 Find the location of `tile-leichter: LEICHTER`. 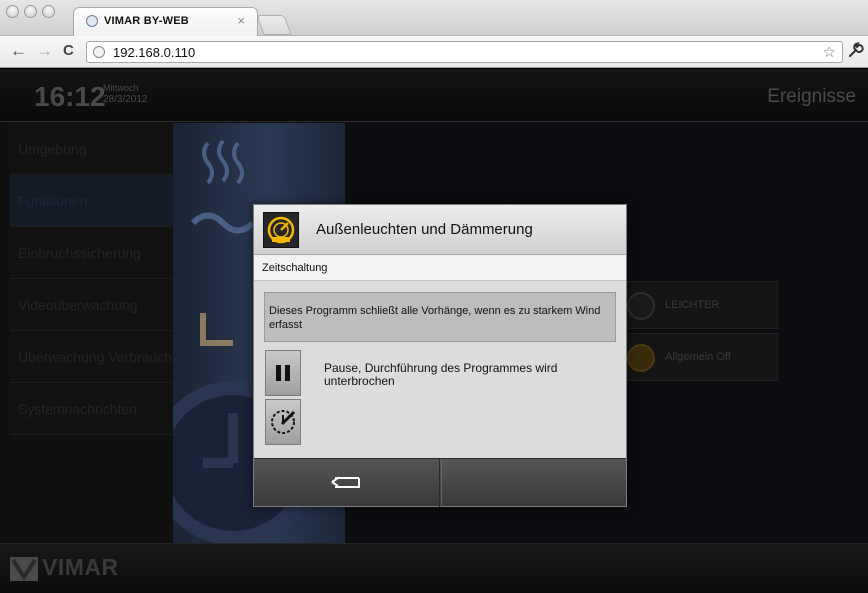

tile-leichter: LEICHTER is located at coordinates (698, 305).